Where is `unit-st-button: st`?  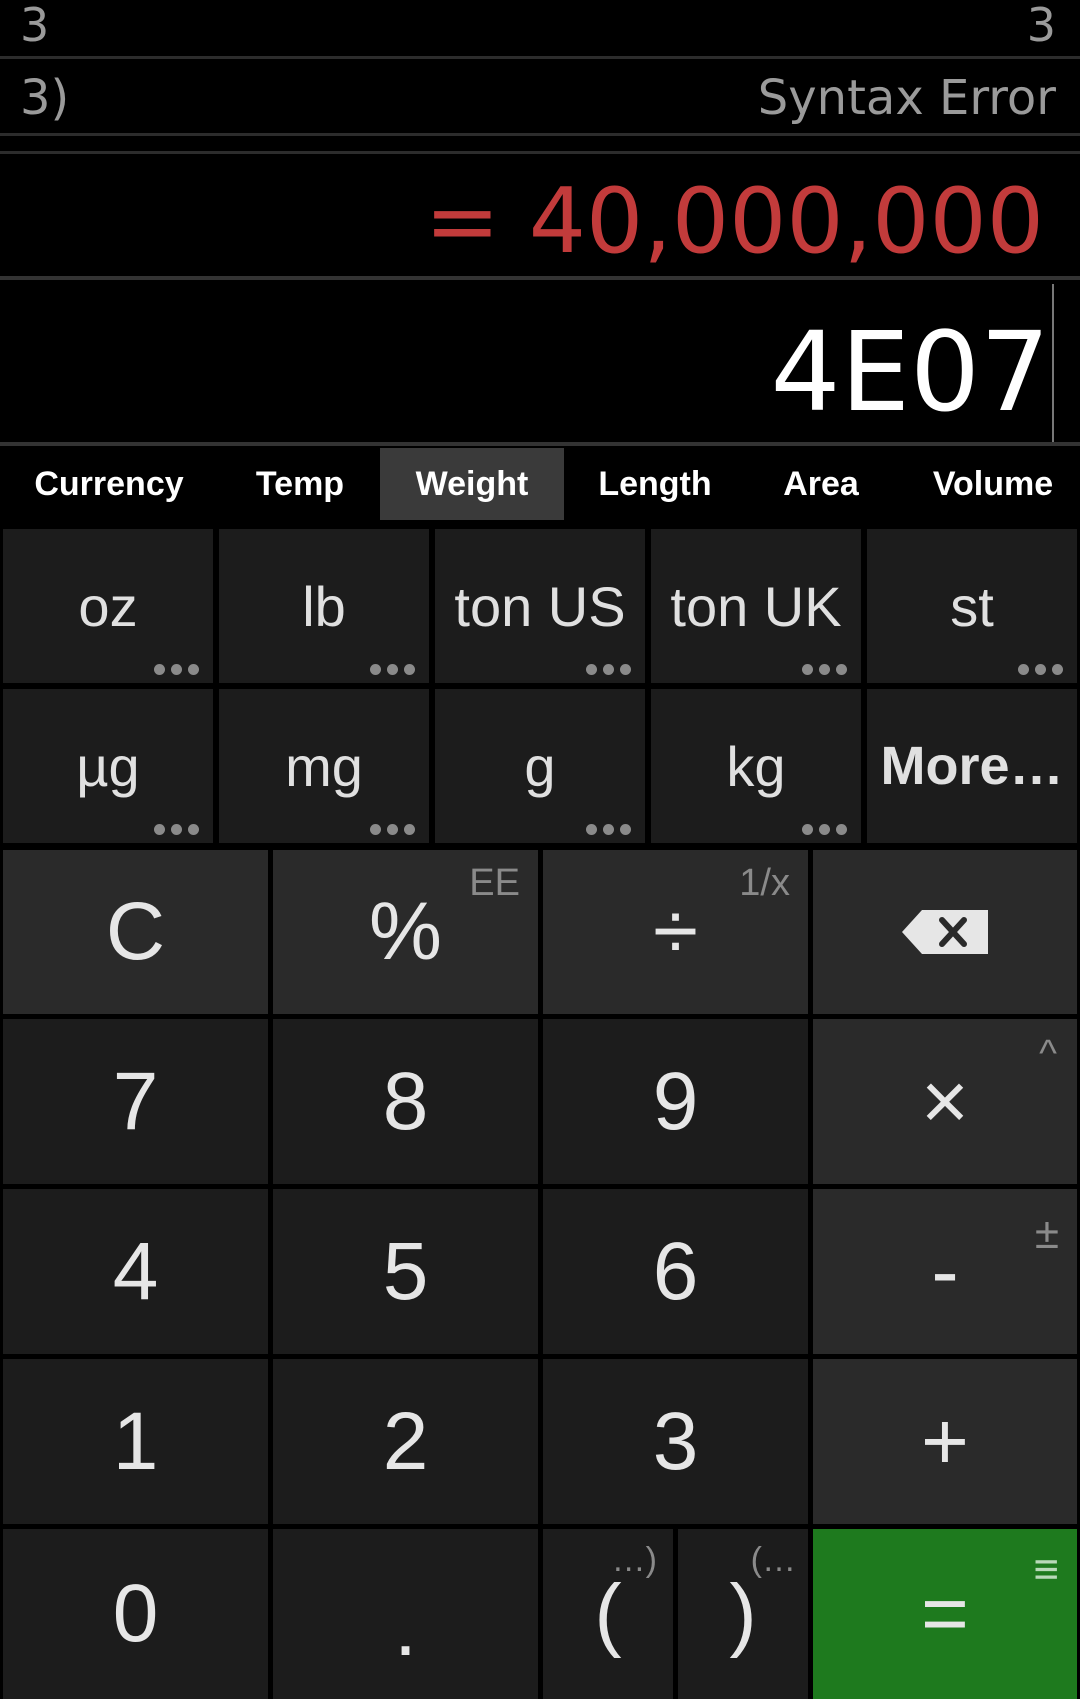
unit-st-button: st is located at coordinates (972, 606).